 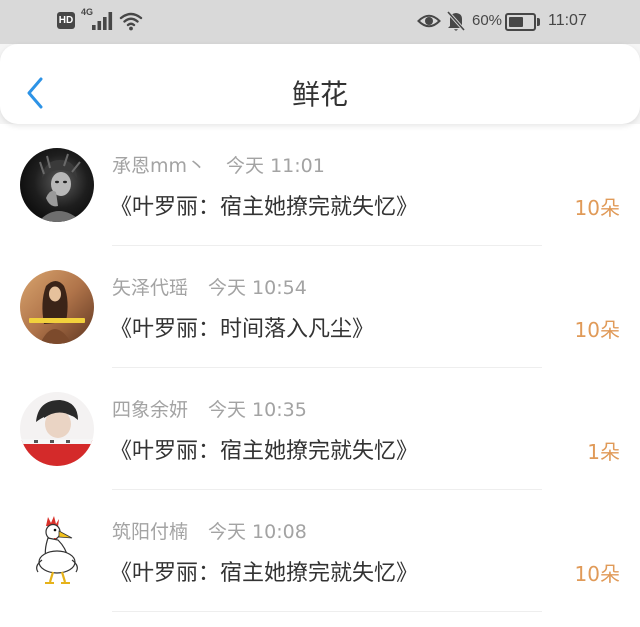 What do you see at coordinates (242, 330) in the screenshot?
I see `book-title: 《叶罗丽：时间落入凡尘》` at bounding box center [242, 330].